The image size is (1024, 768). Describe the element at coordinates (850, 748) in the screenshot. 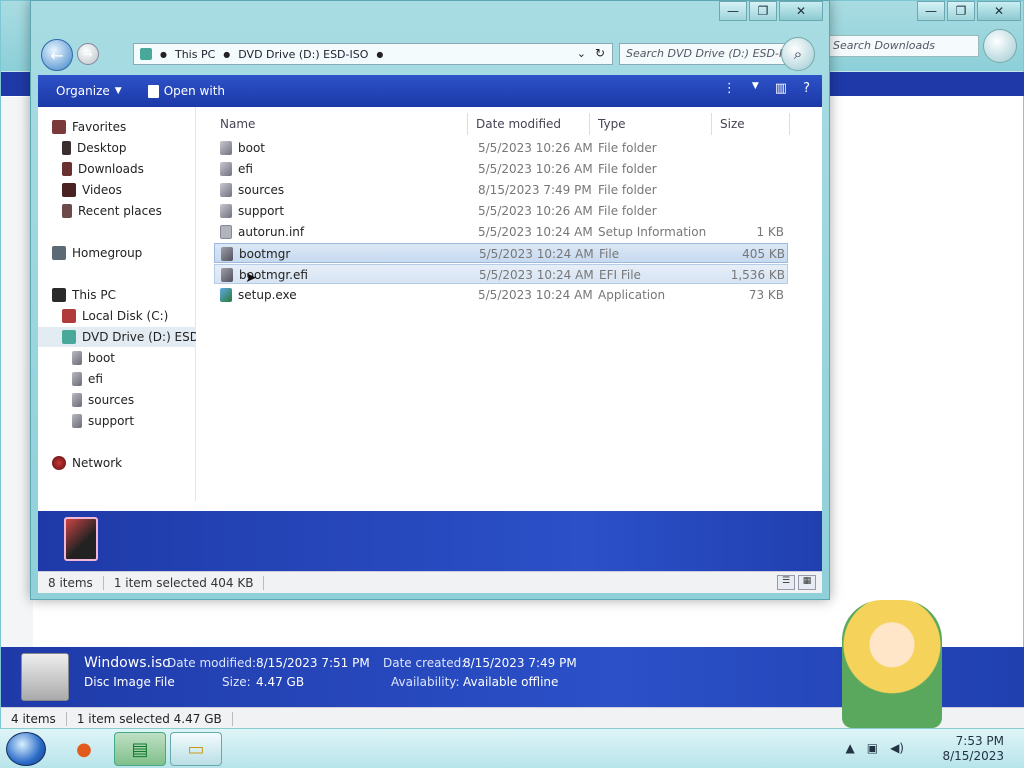

I see `show-hidden-icons-icon: ▲` at that location.